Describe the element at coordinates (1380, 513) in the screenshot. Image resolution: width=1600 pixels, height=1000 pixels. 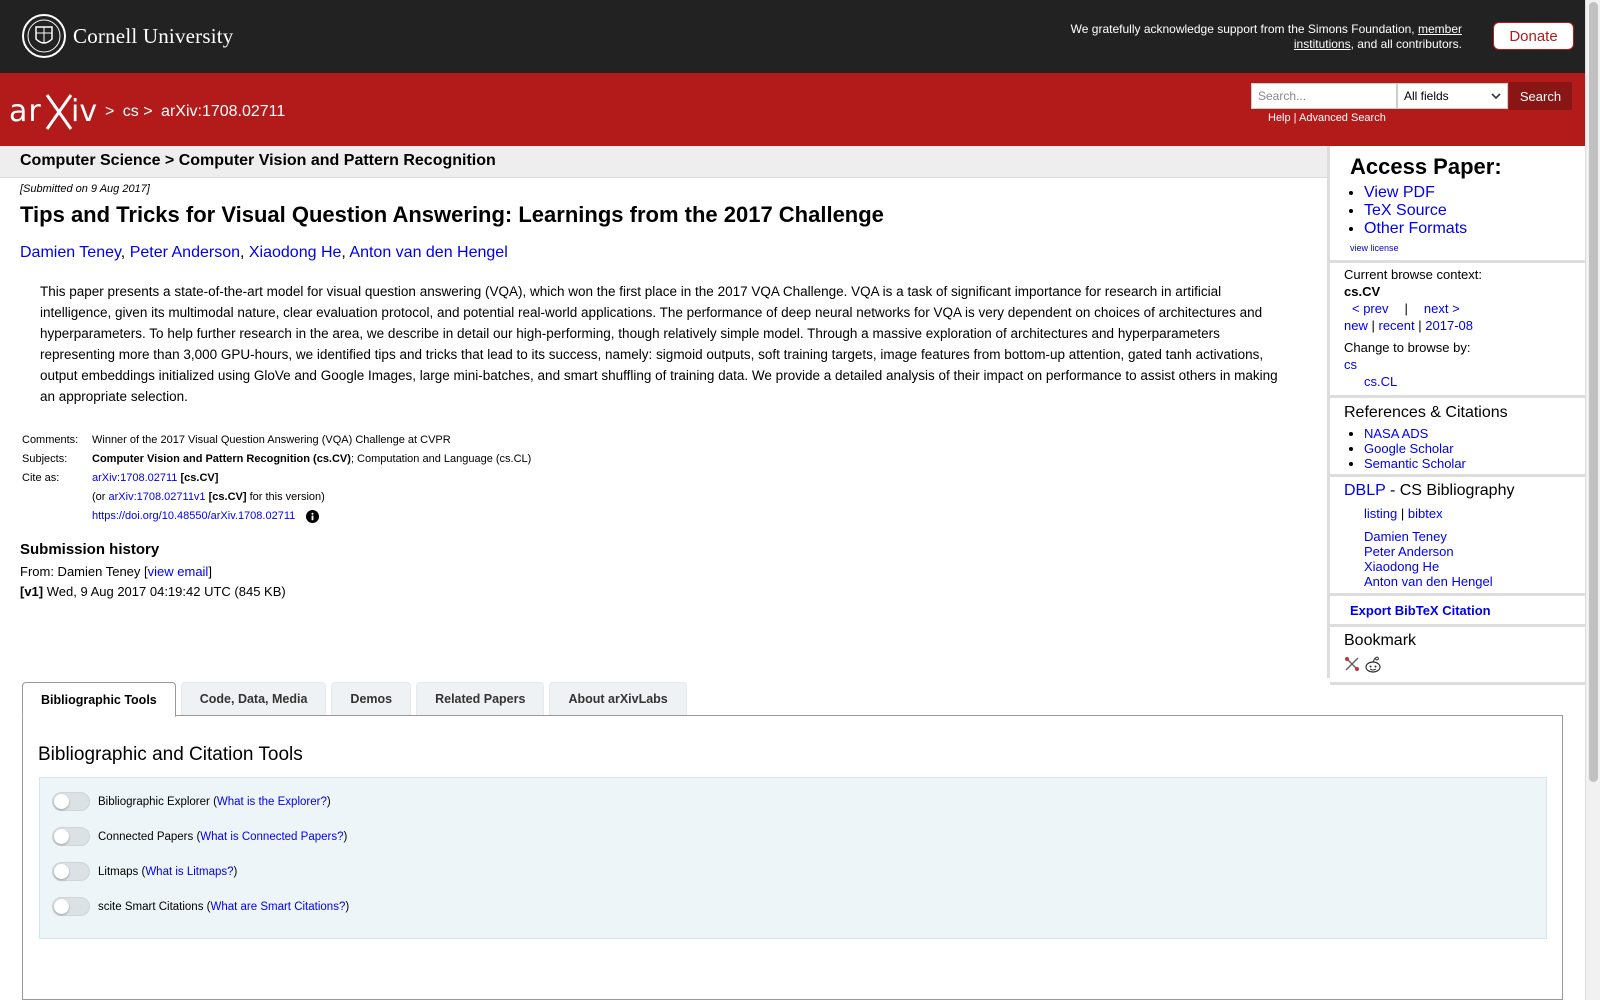
I see `listing-link: listing` at that location.